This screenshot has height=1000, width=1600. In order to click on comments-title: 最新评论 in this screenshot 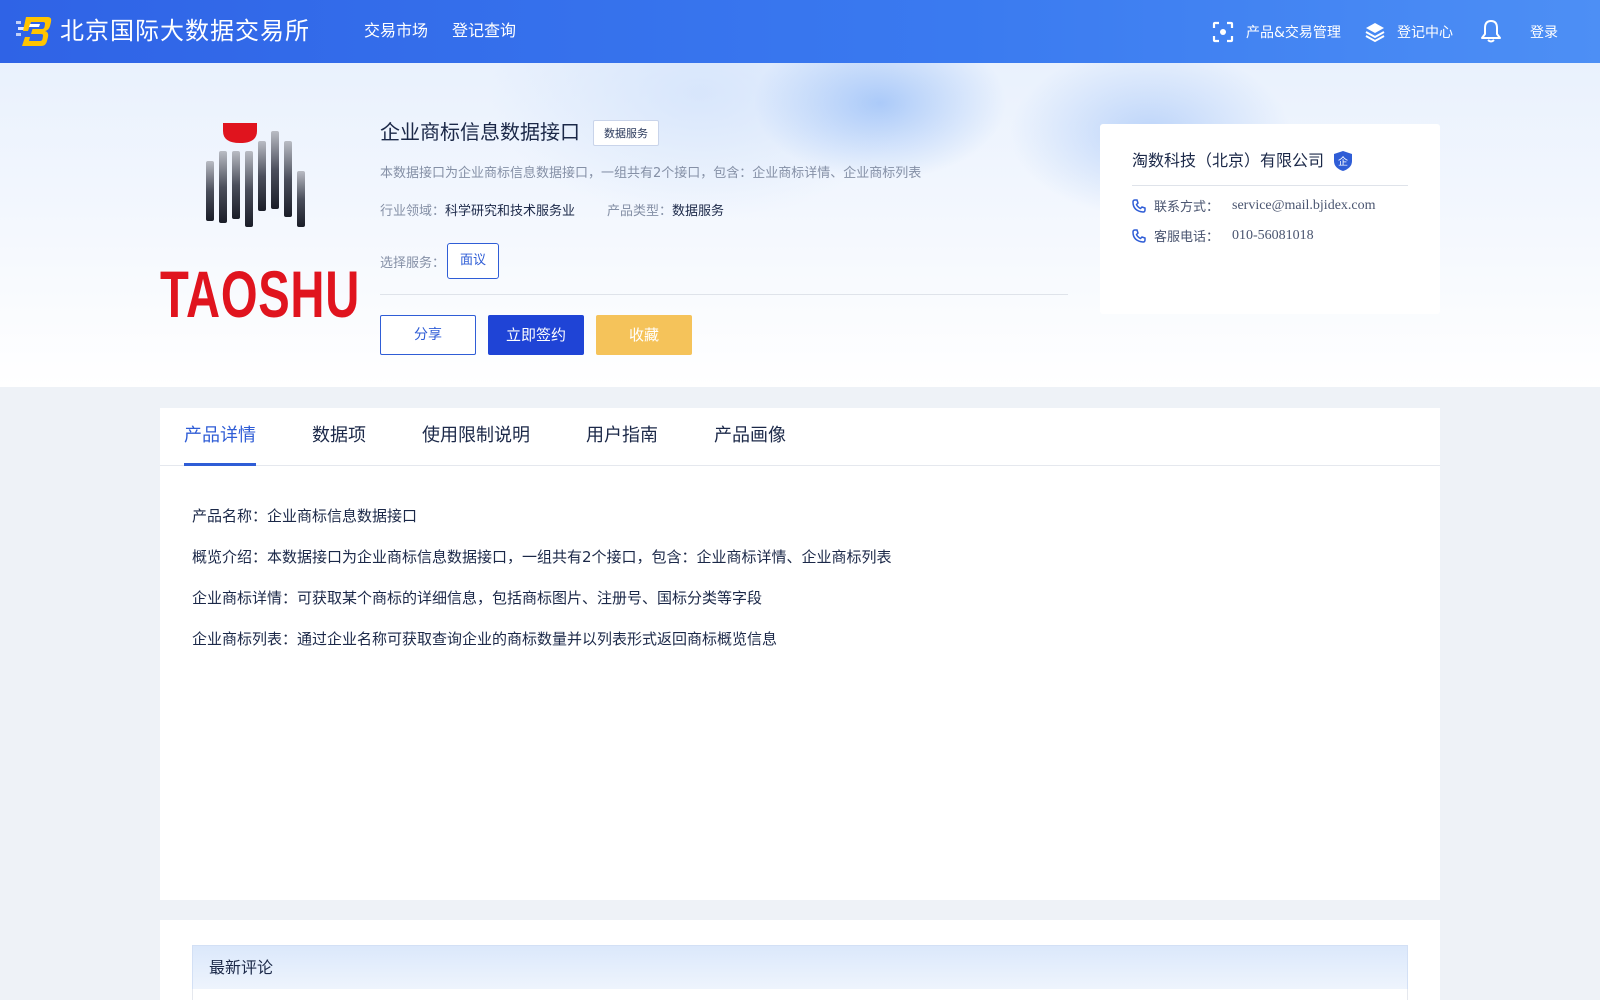, I will do `click(241, 967)`.